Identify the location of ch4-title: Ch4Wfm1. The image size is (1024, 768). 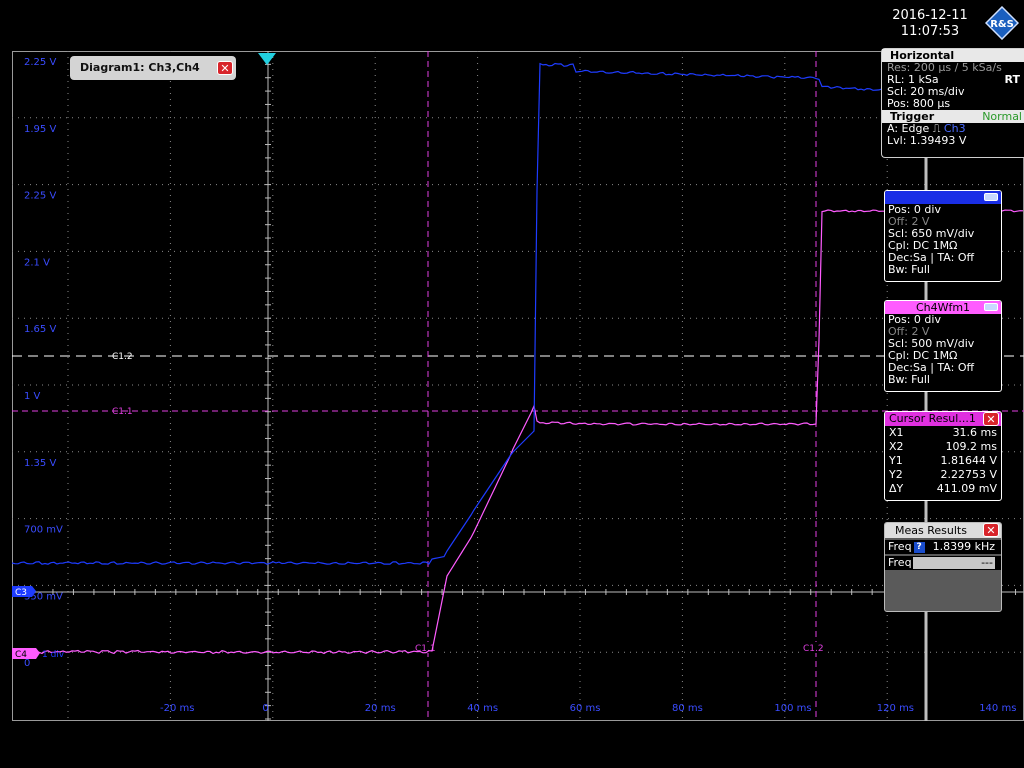
(943, 307).